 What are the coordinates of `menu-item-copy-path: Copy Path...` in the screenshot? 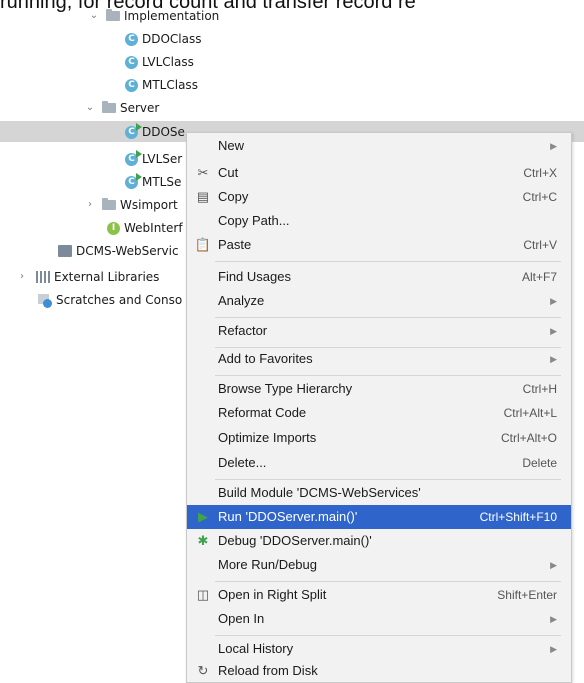 It's located at (379, 221).